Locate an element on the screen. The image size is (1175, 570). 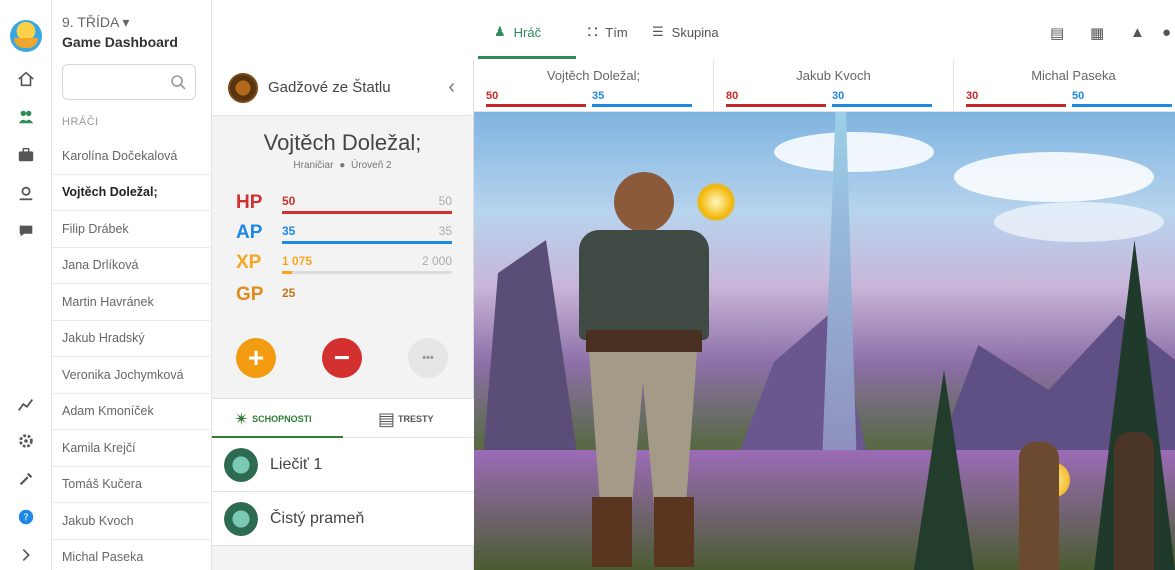
book-icon: ▤ is located at coordinates (1057, 33).